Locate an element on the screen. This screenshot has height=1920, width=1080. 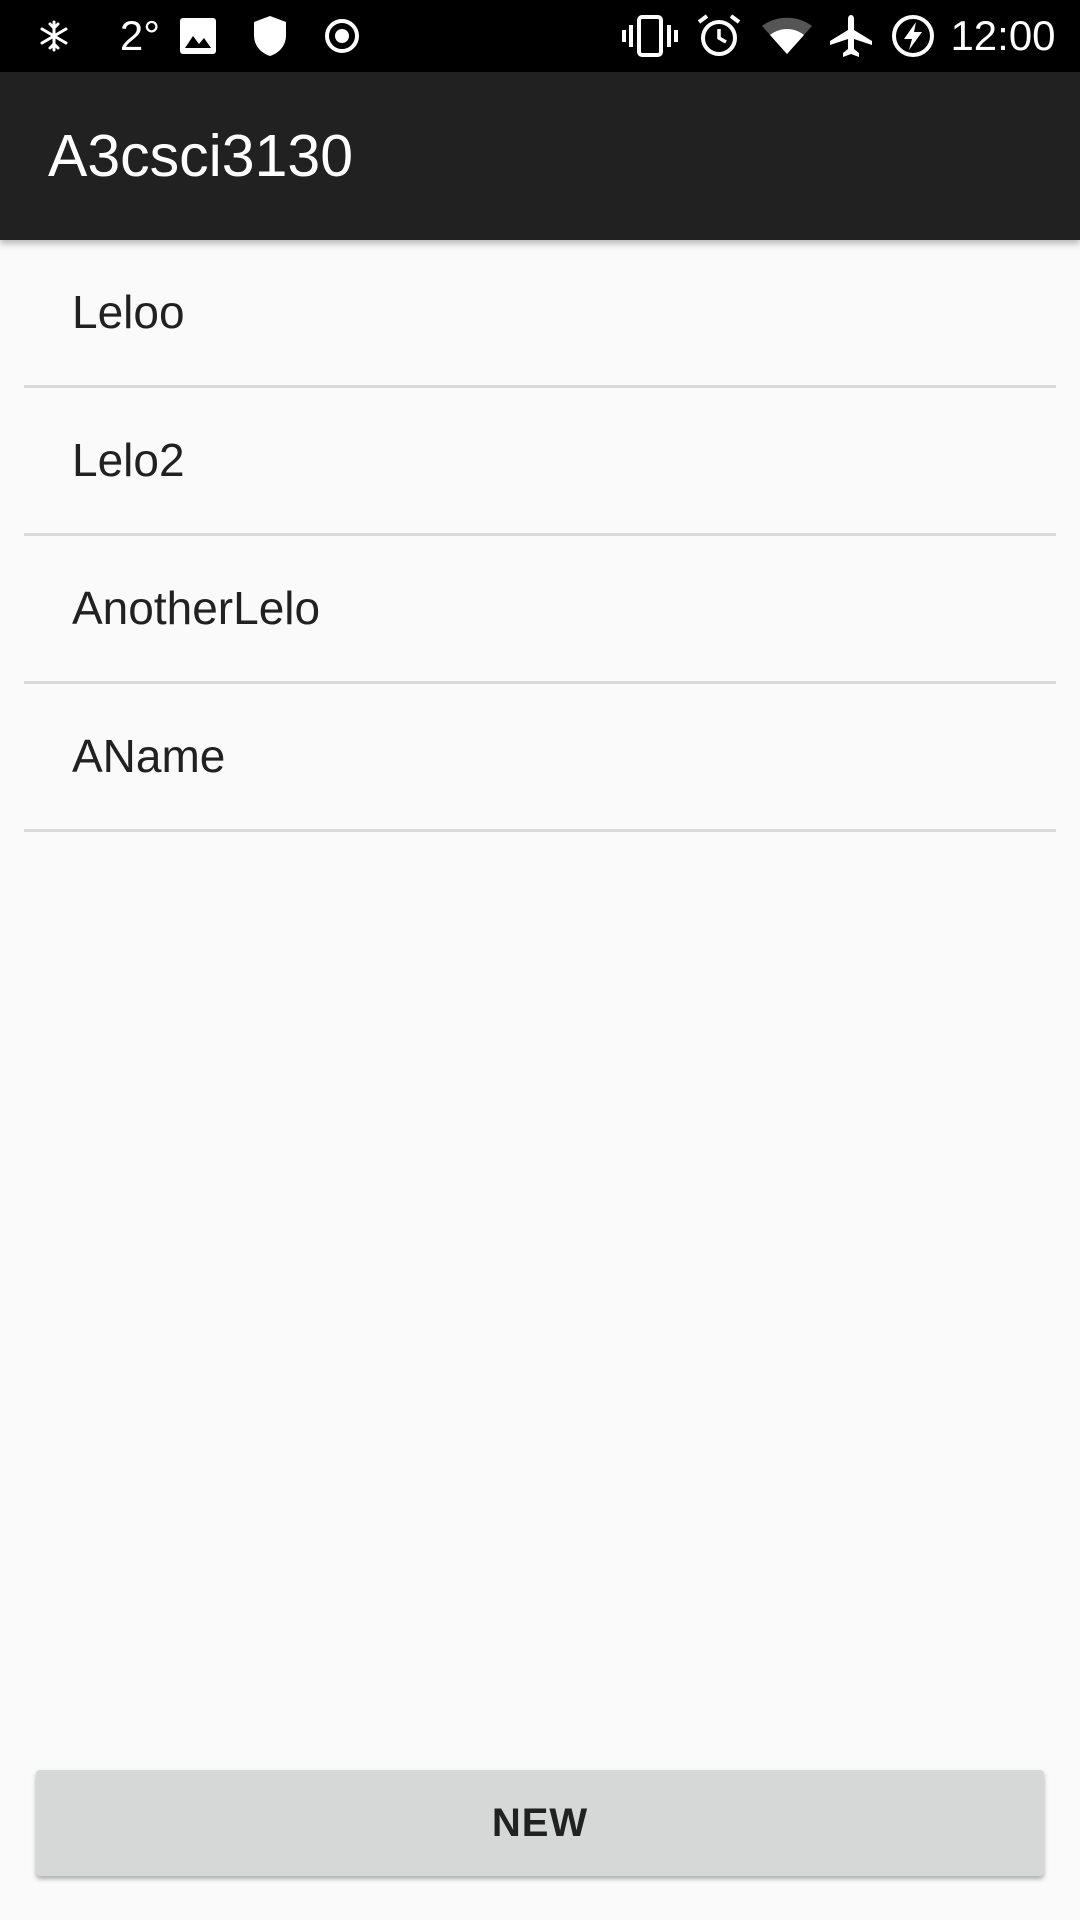
radio-button-icon is located at coordinates (342, 36).